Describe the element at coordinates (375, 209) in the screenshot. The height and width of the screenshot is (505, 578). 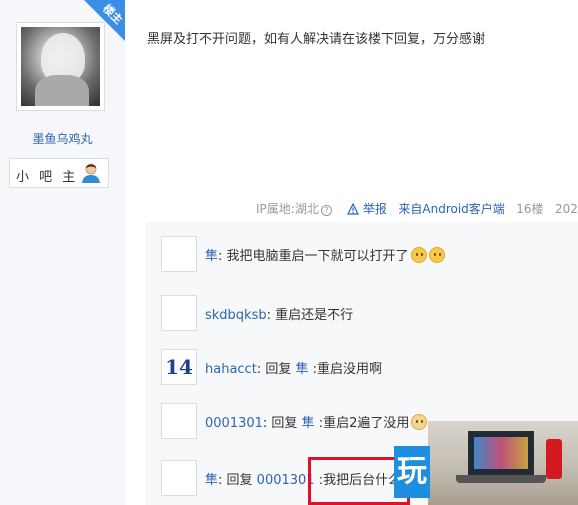
I see `report-link: 举报` at that location.